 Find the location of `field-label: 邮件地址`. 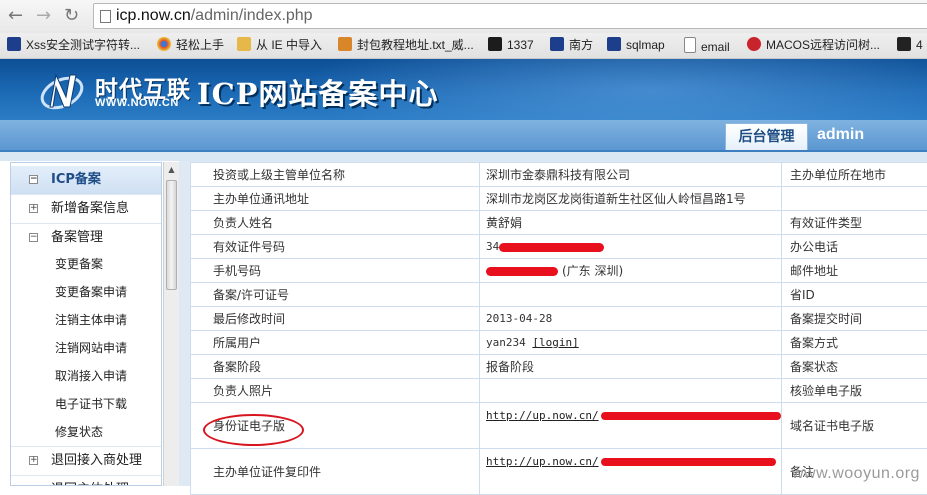

field-label: 邮件地址 is located at coordinates (854, 271).